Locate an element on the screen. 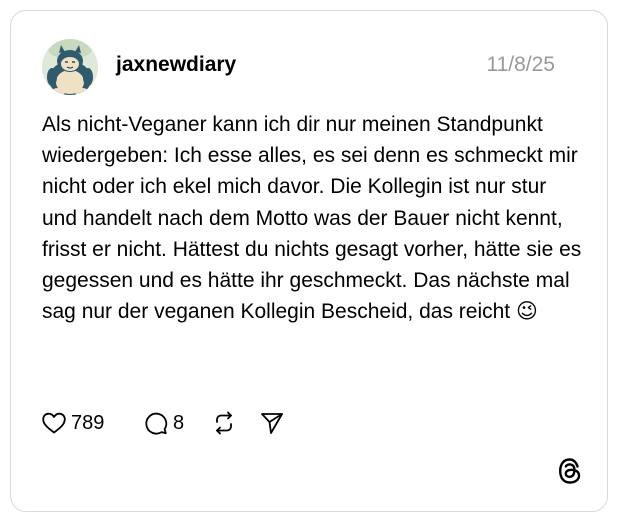  repost-icon is located at coordinates (224, 423).